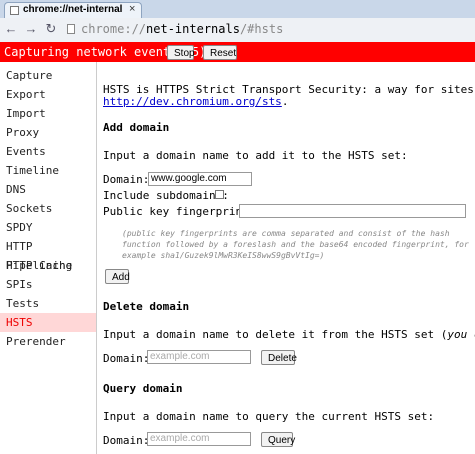 This screenshot has height=454, width=475. I want to click on back-button: ←, so click(11, 29).